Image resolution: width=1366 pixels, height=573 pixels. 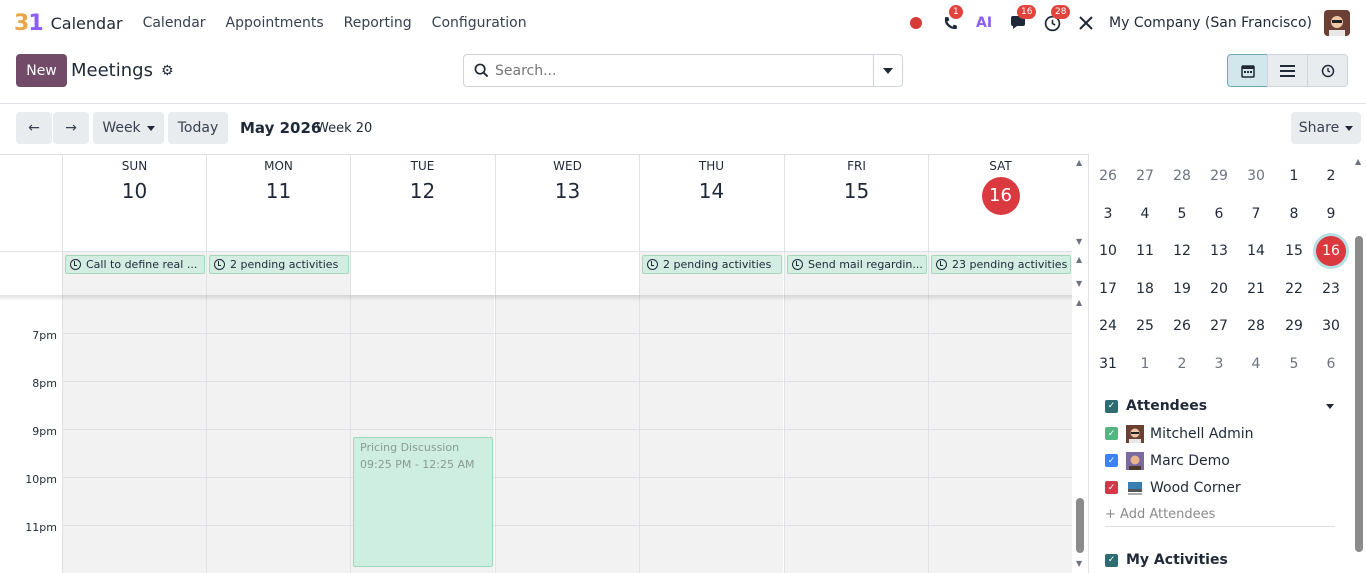 What do you see at coordinates (1294, 217) in the screenshot?
I see `mini-calendar-day: 8` at bounding box center [1294, 217].